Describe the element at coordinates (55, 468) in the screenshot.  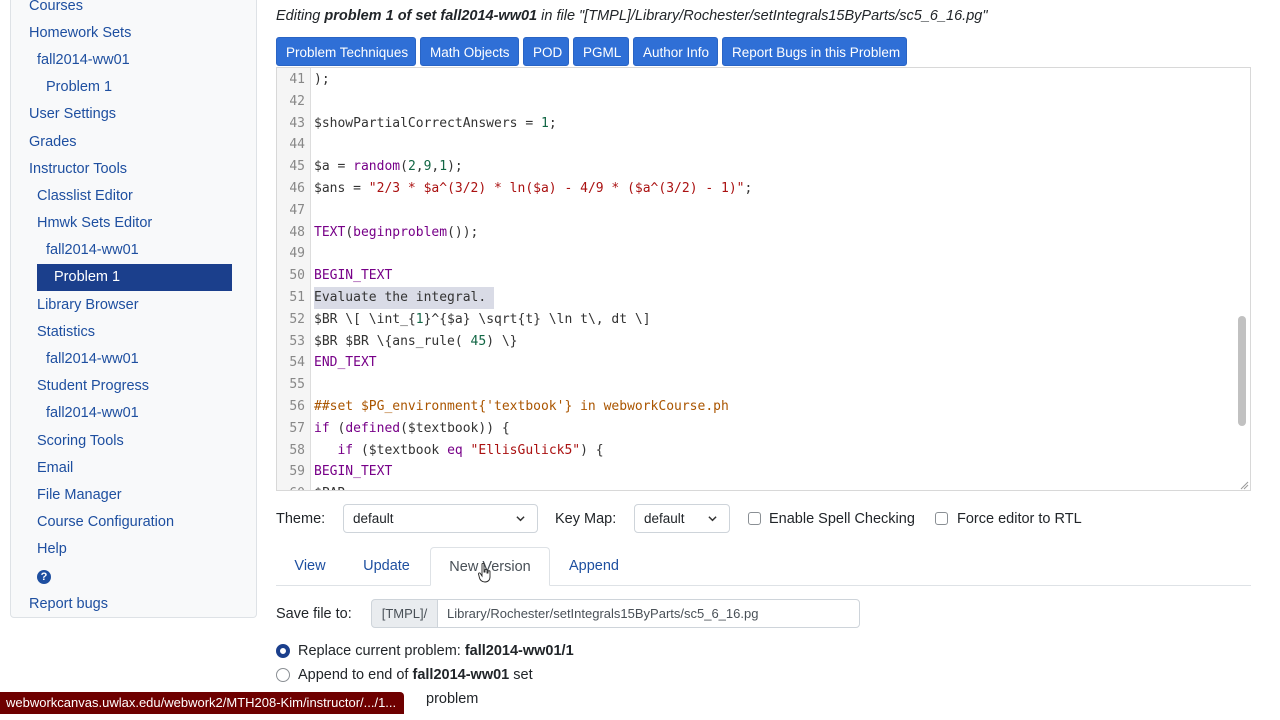
I see `sidebar-item-email: Email` at that location.